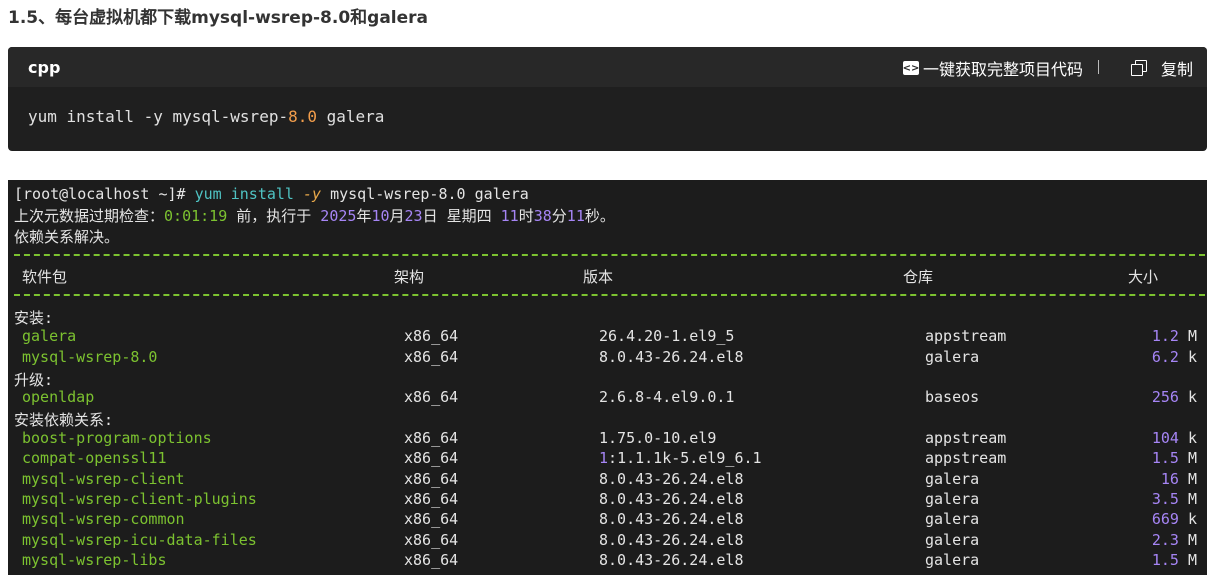  What do you see at coordinates (64, 420) in the screenshot?
I see `section-deps: 安装依赖关系:` at bounding box center [64, 420].